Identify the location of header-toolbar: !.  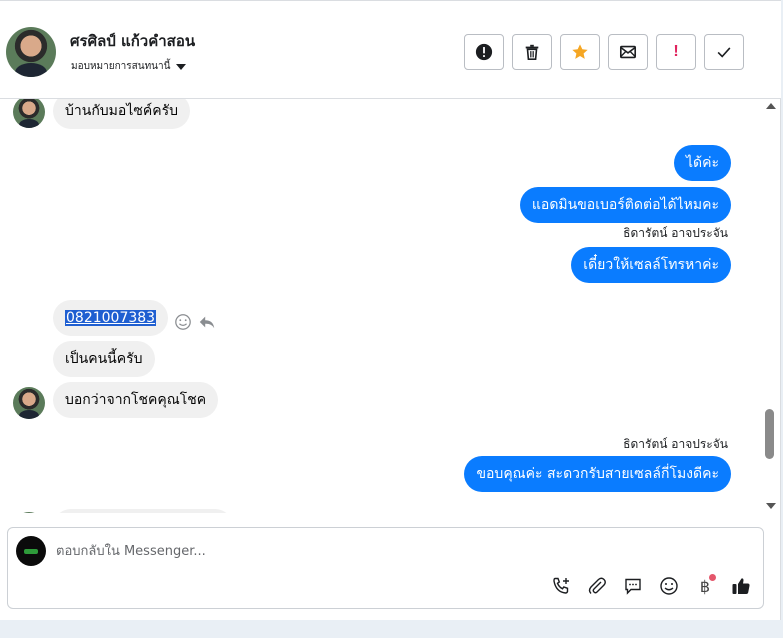
(604, 52).